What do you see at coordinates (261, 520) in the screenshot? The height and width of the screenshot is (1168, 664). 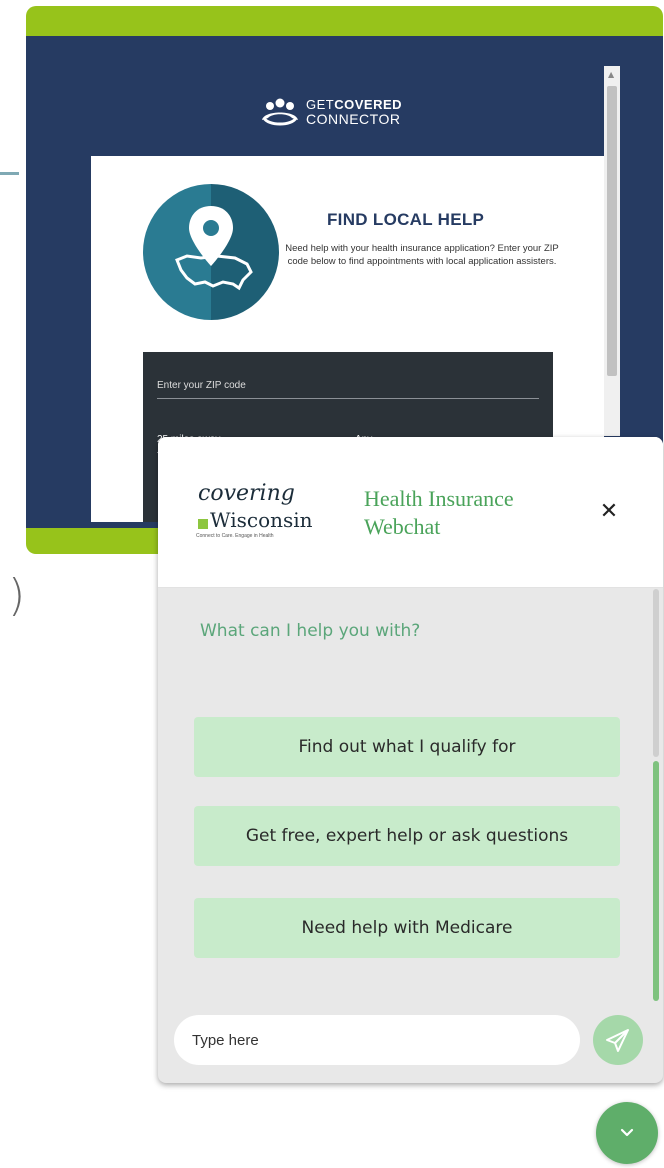 I see `logo-word-wisconsin: Wisconsin` at bounding box center [261, 520].